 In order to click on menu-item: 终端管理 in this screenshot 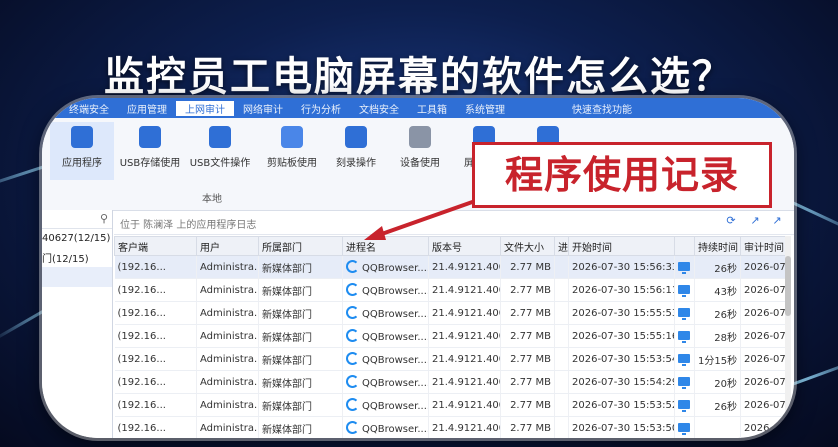, I will do `click(51, 108)`.